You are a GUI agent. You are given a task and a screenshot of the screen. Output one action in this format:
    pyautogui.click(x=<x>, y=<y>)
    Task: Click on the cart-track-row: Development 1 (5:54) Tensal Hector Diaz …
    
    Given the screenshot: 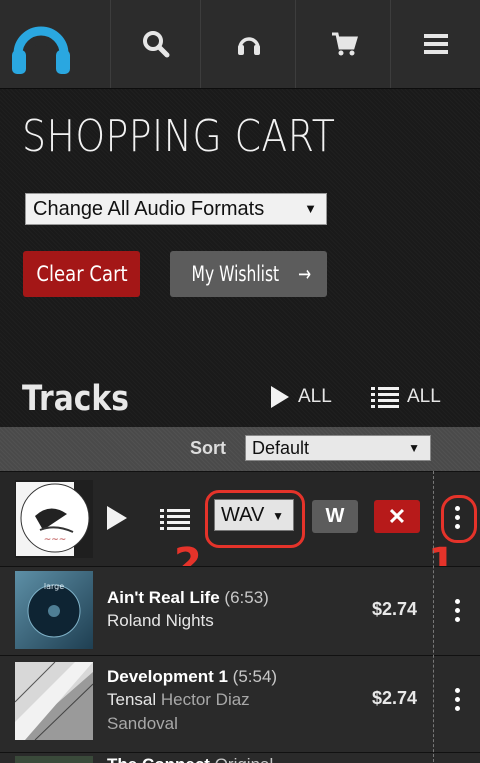 What is the action you would take?
    pyautogui.click(x=240, y=703)
    